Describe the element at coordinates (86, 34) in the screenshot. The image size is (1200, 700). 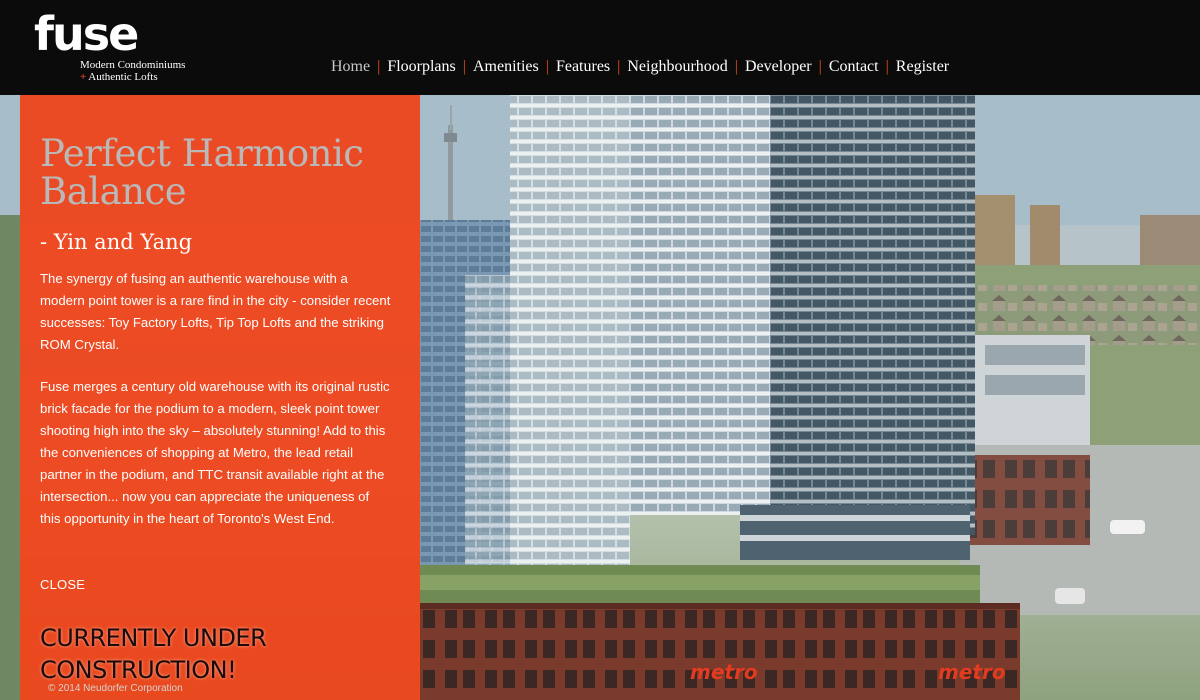
I see `logo-wordmark: fuse` at that location.